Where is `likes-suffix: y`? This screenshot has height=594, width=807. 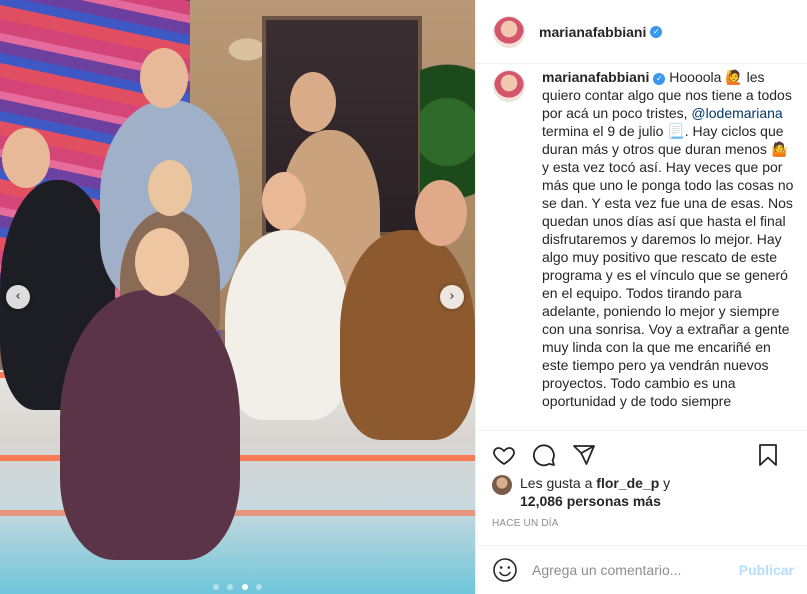 likes-suffix: y is located at coordinates (665, 483).